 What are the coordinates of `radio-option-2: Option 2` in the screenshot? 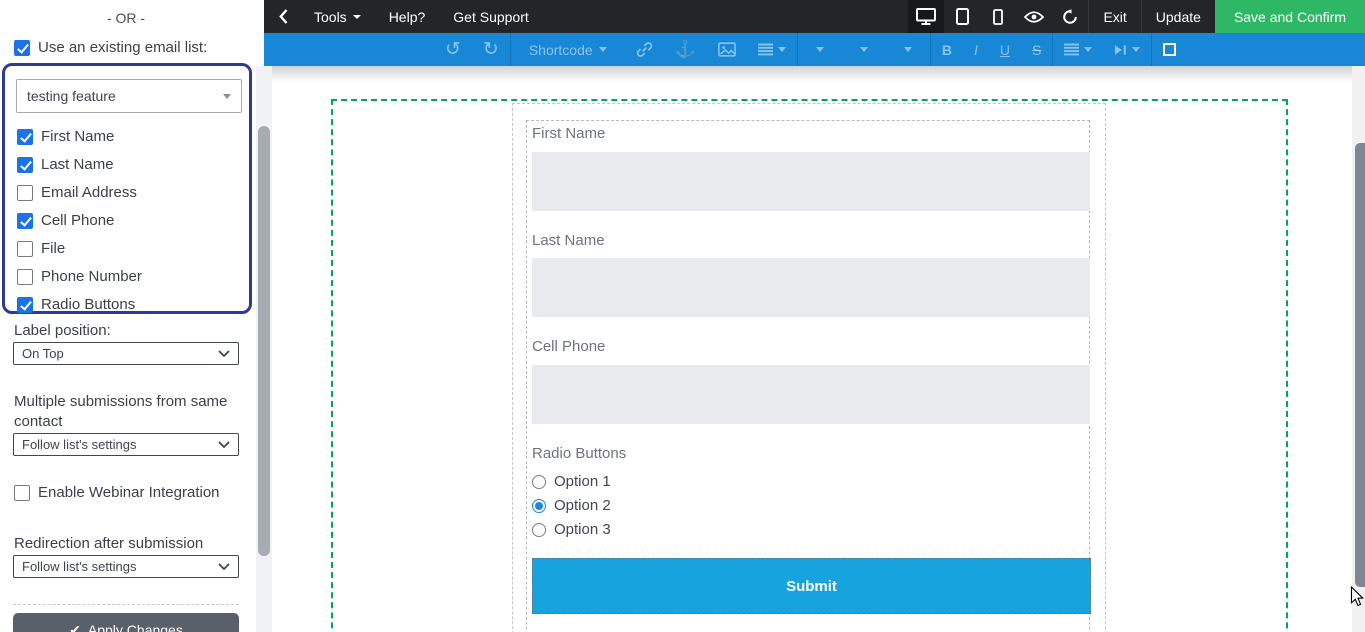 It's located at (571, 505).